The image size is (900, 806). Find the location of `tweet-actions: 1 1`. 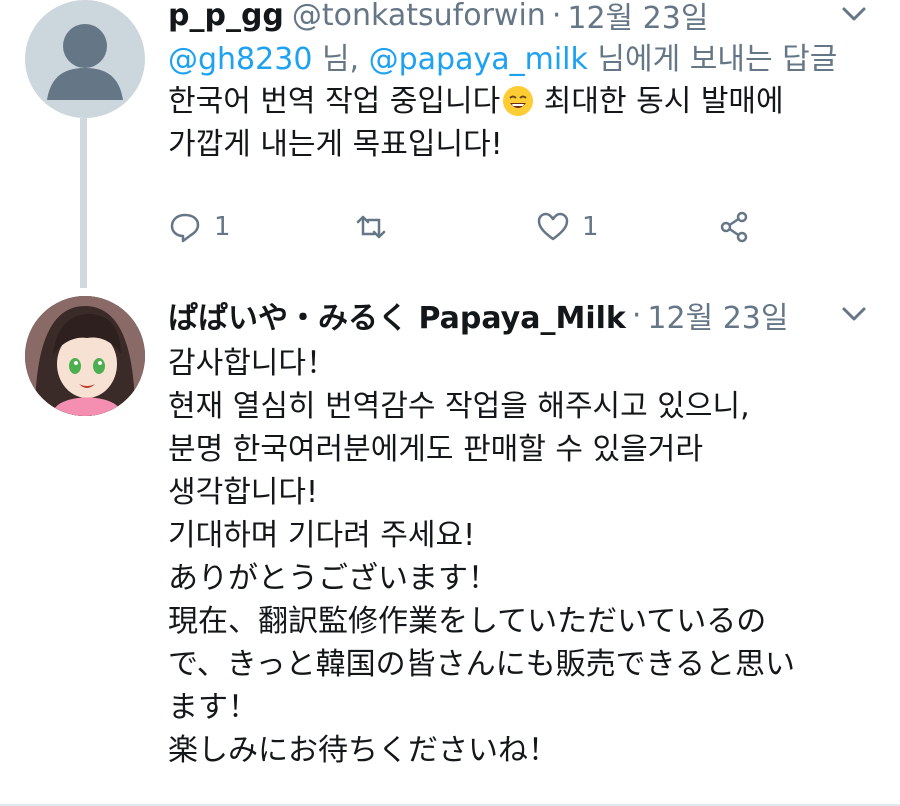

tweet-actions: 1 1 is located at coordinates (468, 227).